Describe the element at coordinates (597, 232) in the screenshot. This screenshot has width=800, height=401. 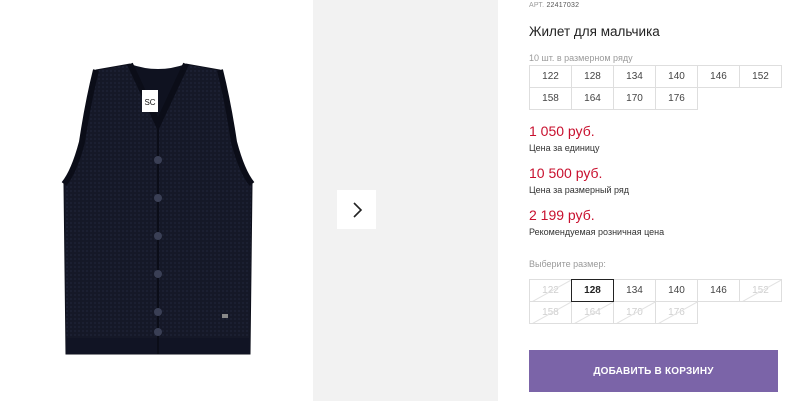
I see `retail-price-label: Рекомендуемая розничная цена` at that location.